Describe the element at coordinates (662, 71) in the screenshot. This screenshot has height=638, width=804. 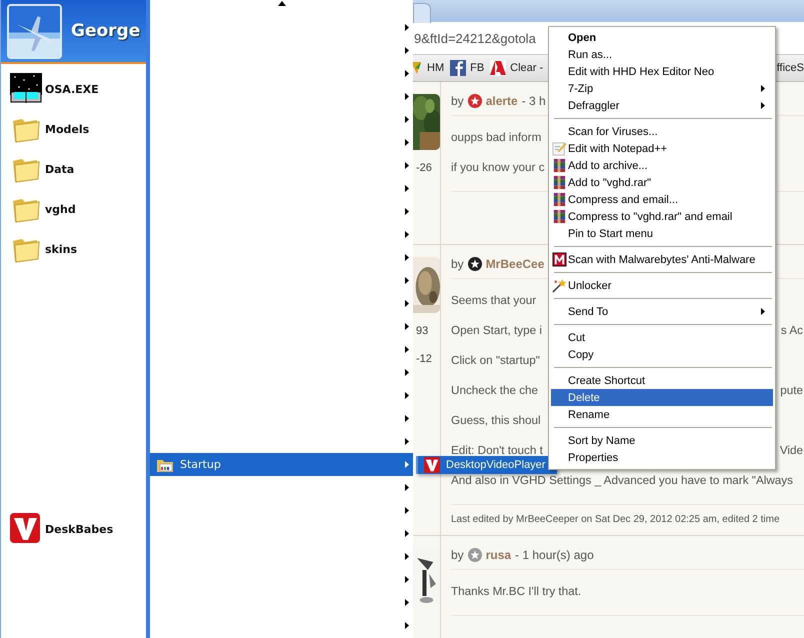
I see `context-menu-item: Edit with HHD Hex Editor Neo` at that location.